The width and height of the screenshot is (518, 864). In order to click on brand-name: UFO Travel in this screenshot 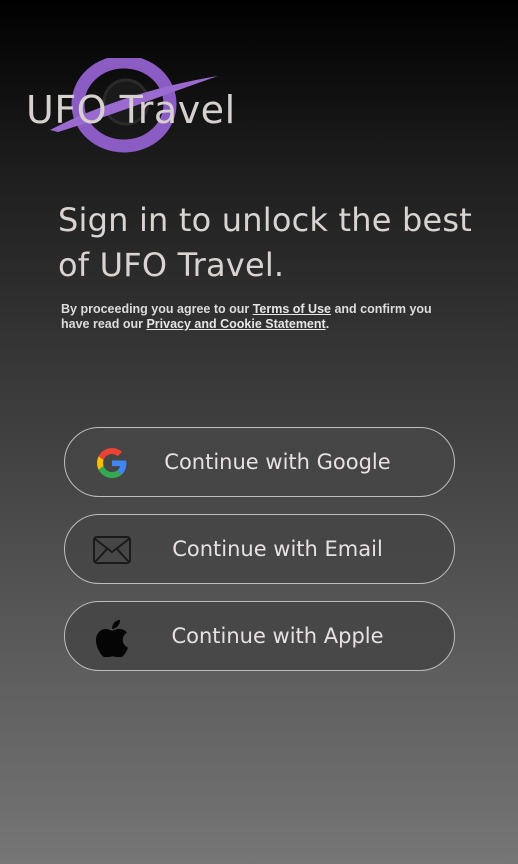, I will do `click(131, 110)`.